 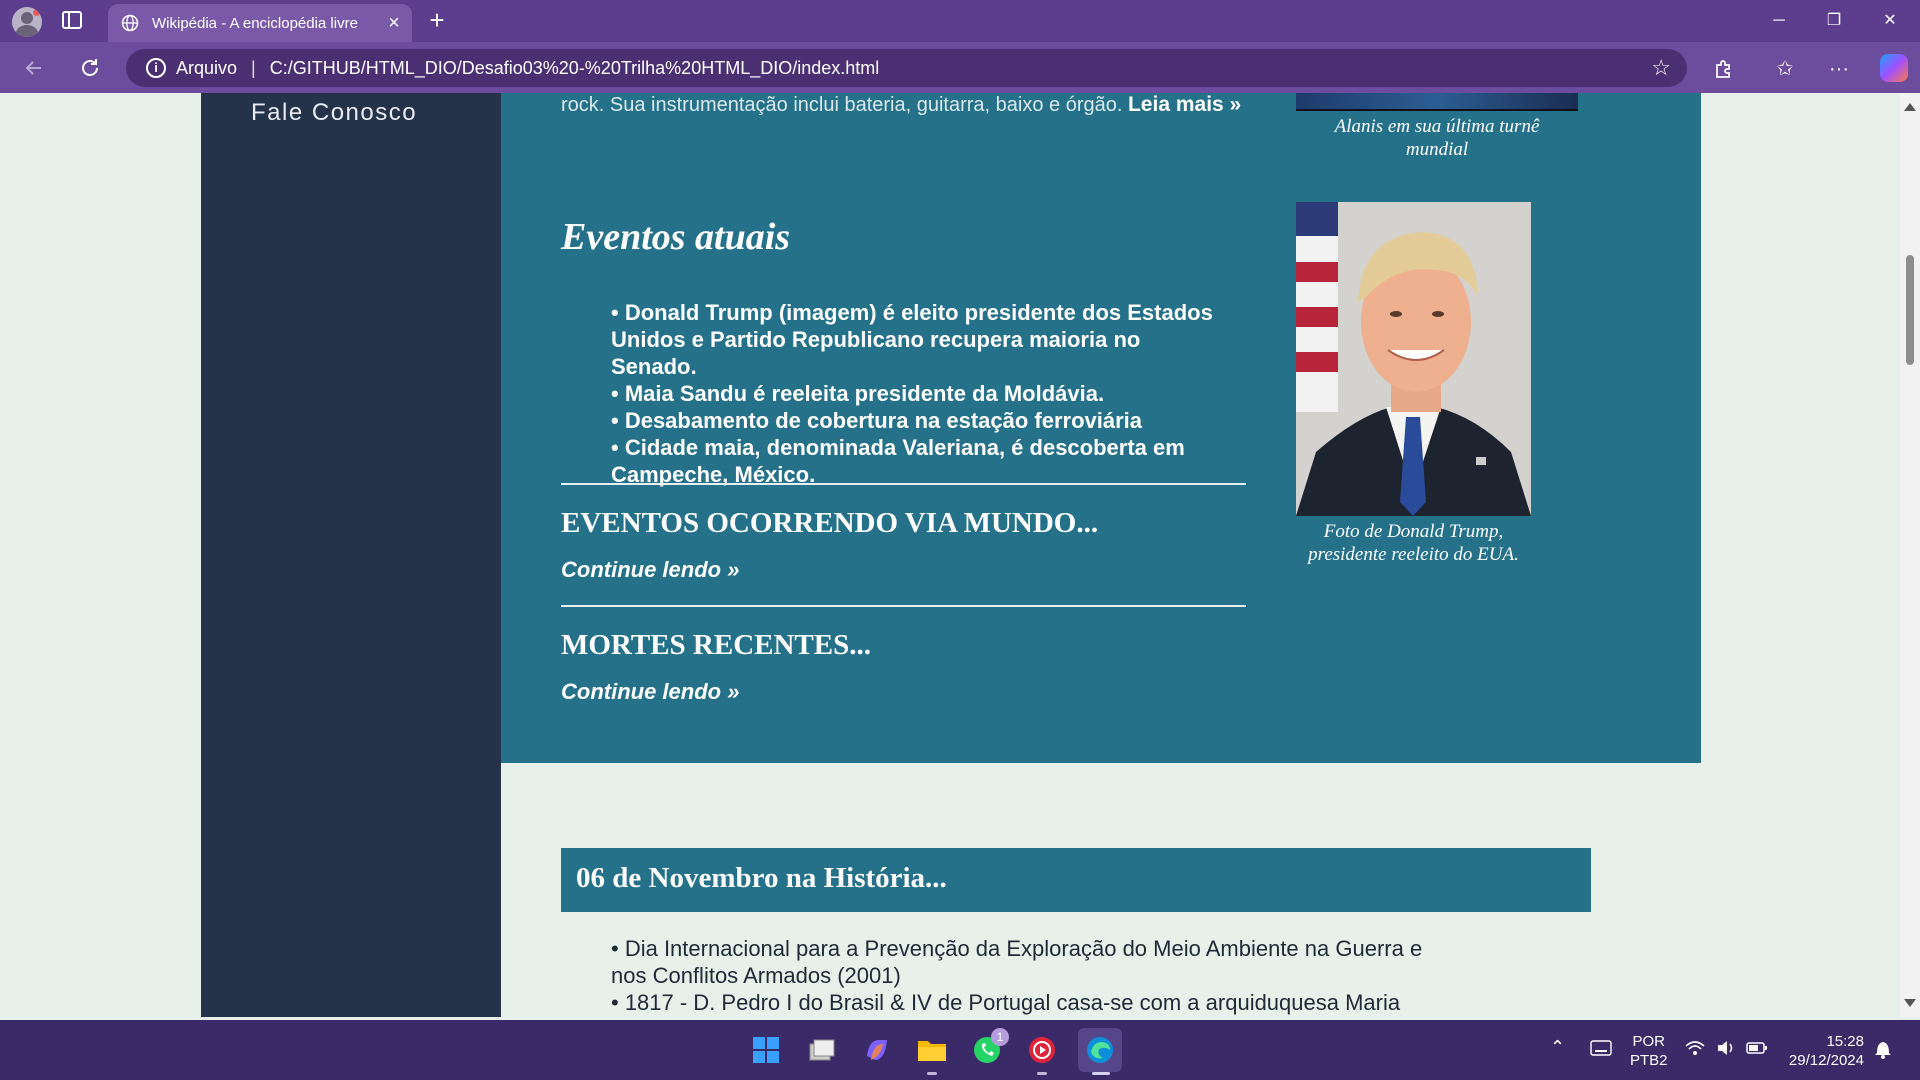 What do you see at coordinates (676, 237) in the screenshot?
I see `events-heading: Eventos atuais` at bounding box center [676, 237].